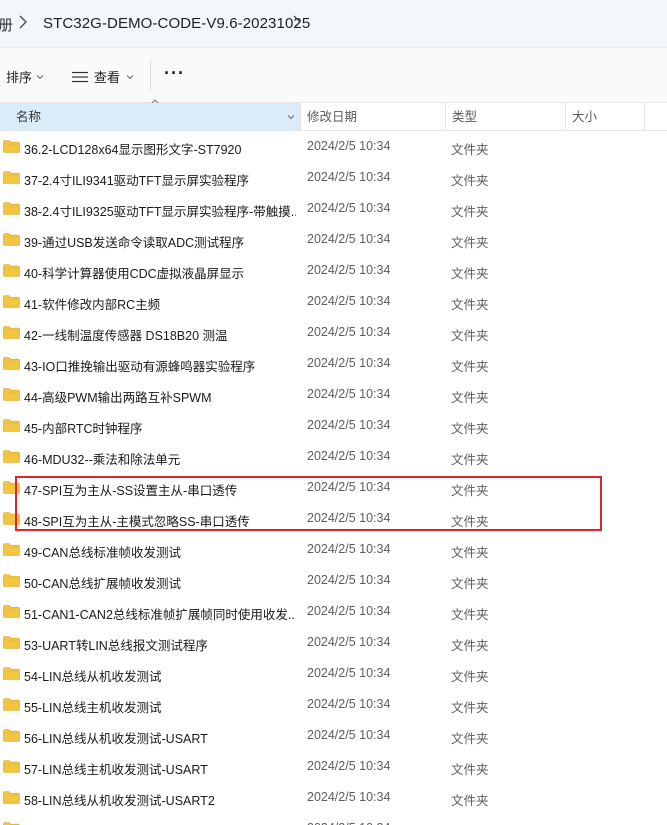 This screenshot has width=667, height=825. Describe the element at coordinates (160, 303) in the screenshot. I see `file-name: 41-软件修改内部RC主频` at that location.